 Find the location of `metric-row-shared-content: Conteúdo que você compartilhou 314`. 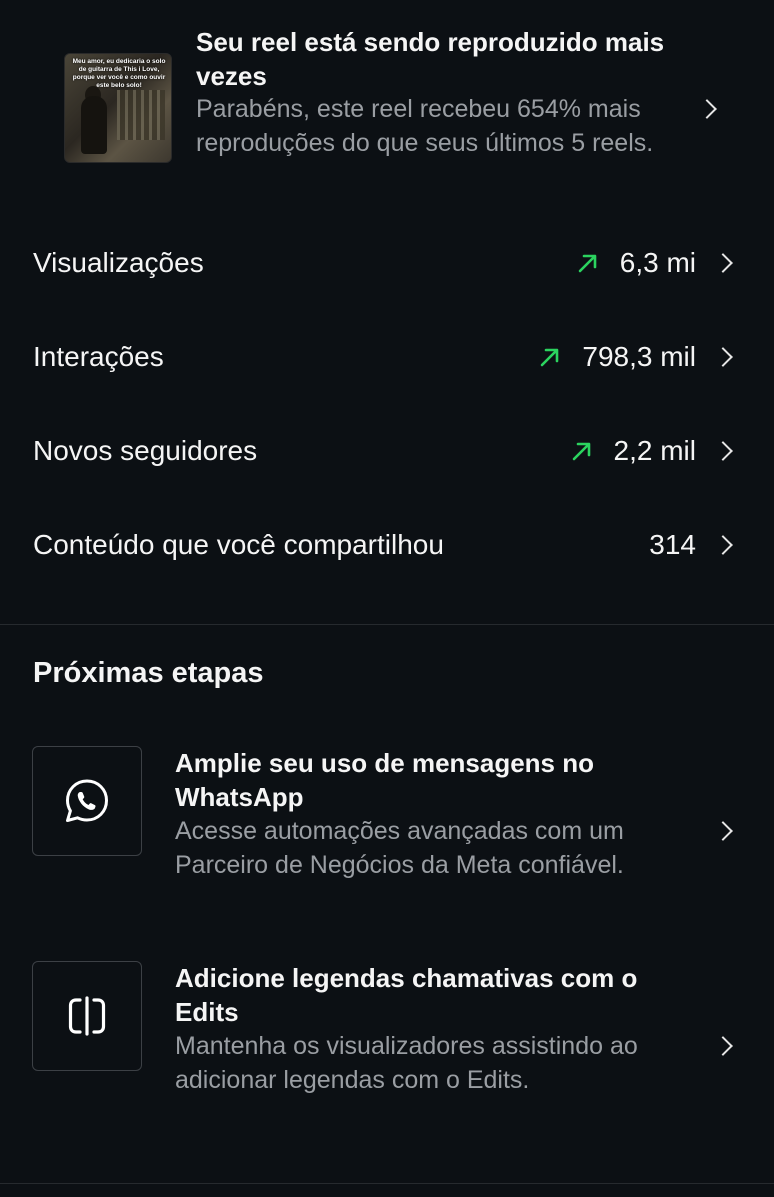

metric-row-shared-content: Conteúdo que você compartilhou 314 is located at coordinates (387, 545).